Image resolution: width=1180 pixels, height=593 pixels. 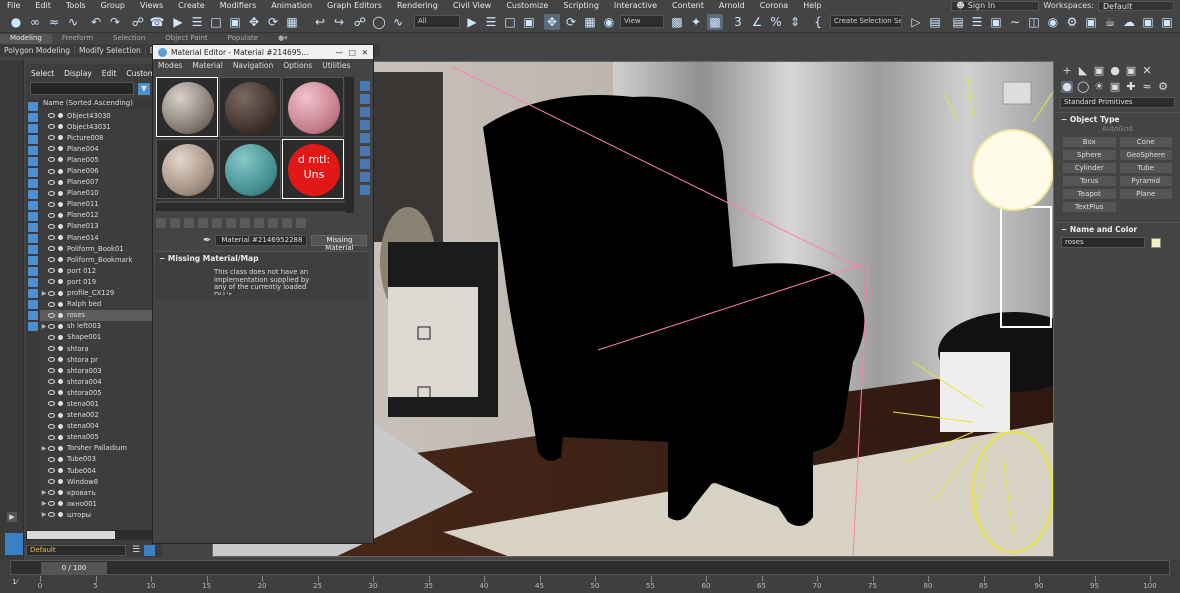 What do you see at coordinates (33, 139) in the screenshot?
I see `display-shapes-icon` at bounding box center [33, 139].